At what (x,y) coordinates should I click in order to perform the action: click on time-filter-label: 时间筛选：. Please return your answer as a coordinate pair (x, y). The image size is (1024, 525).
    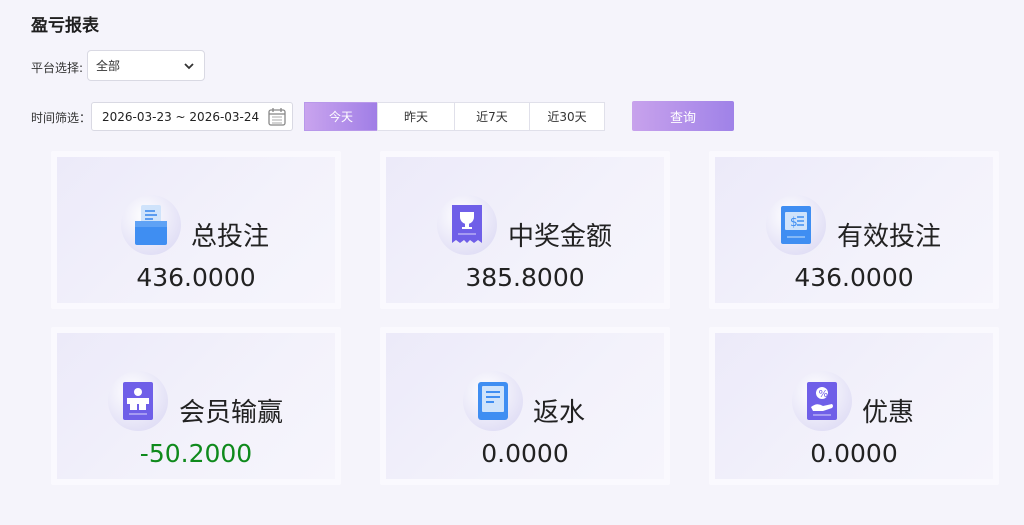
    Looking at the image, I should click on (61, 118).